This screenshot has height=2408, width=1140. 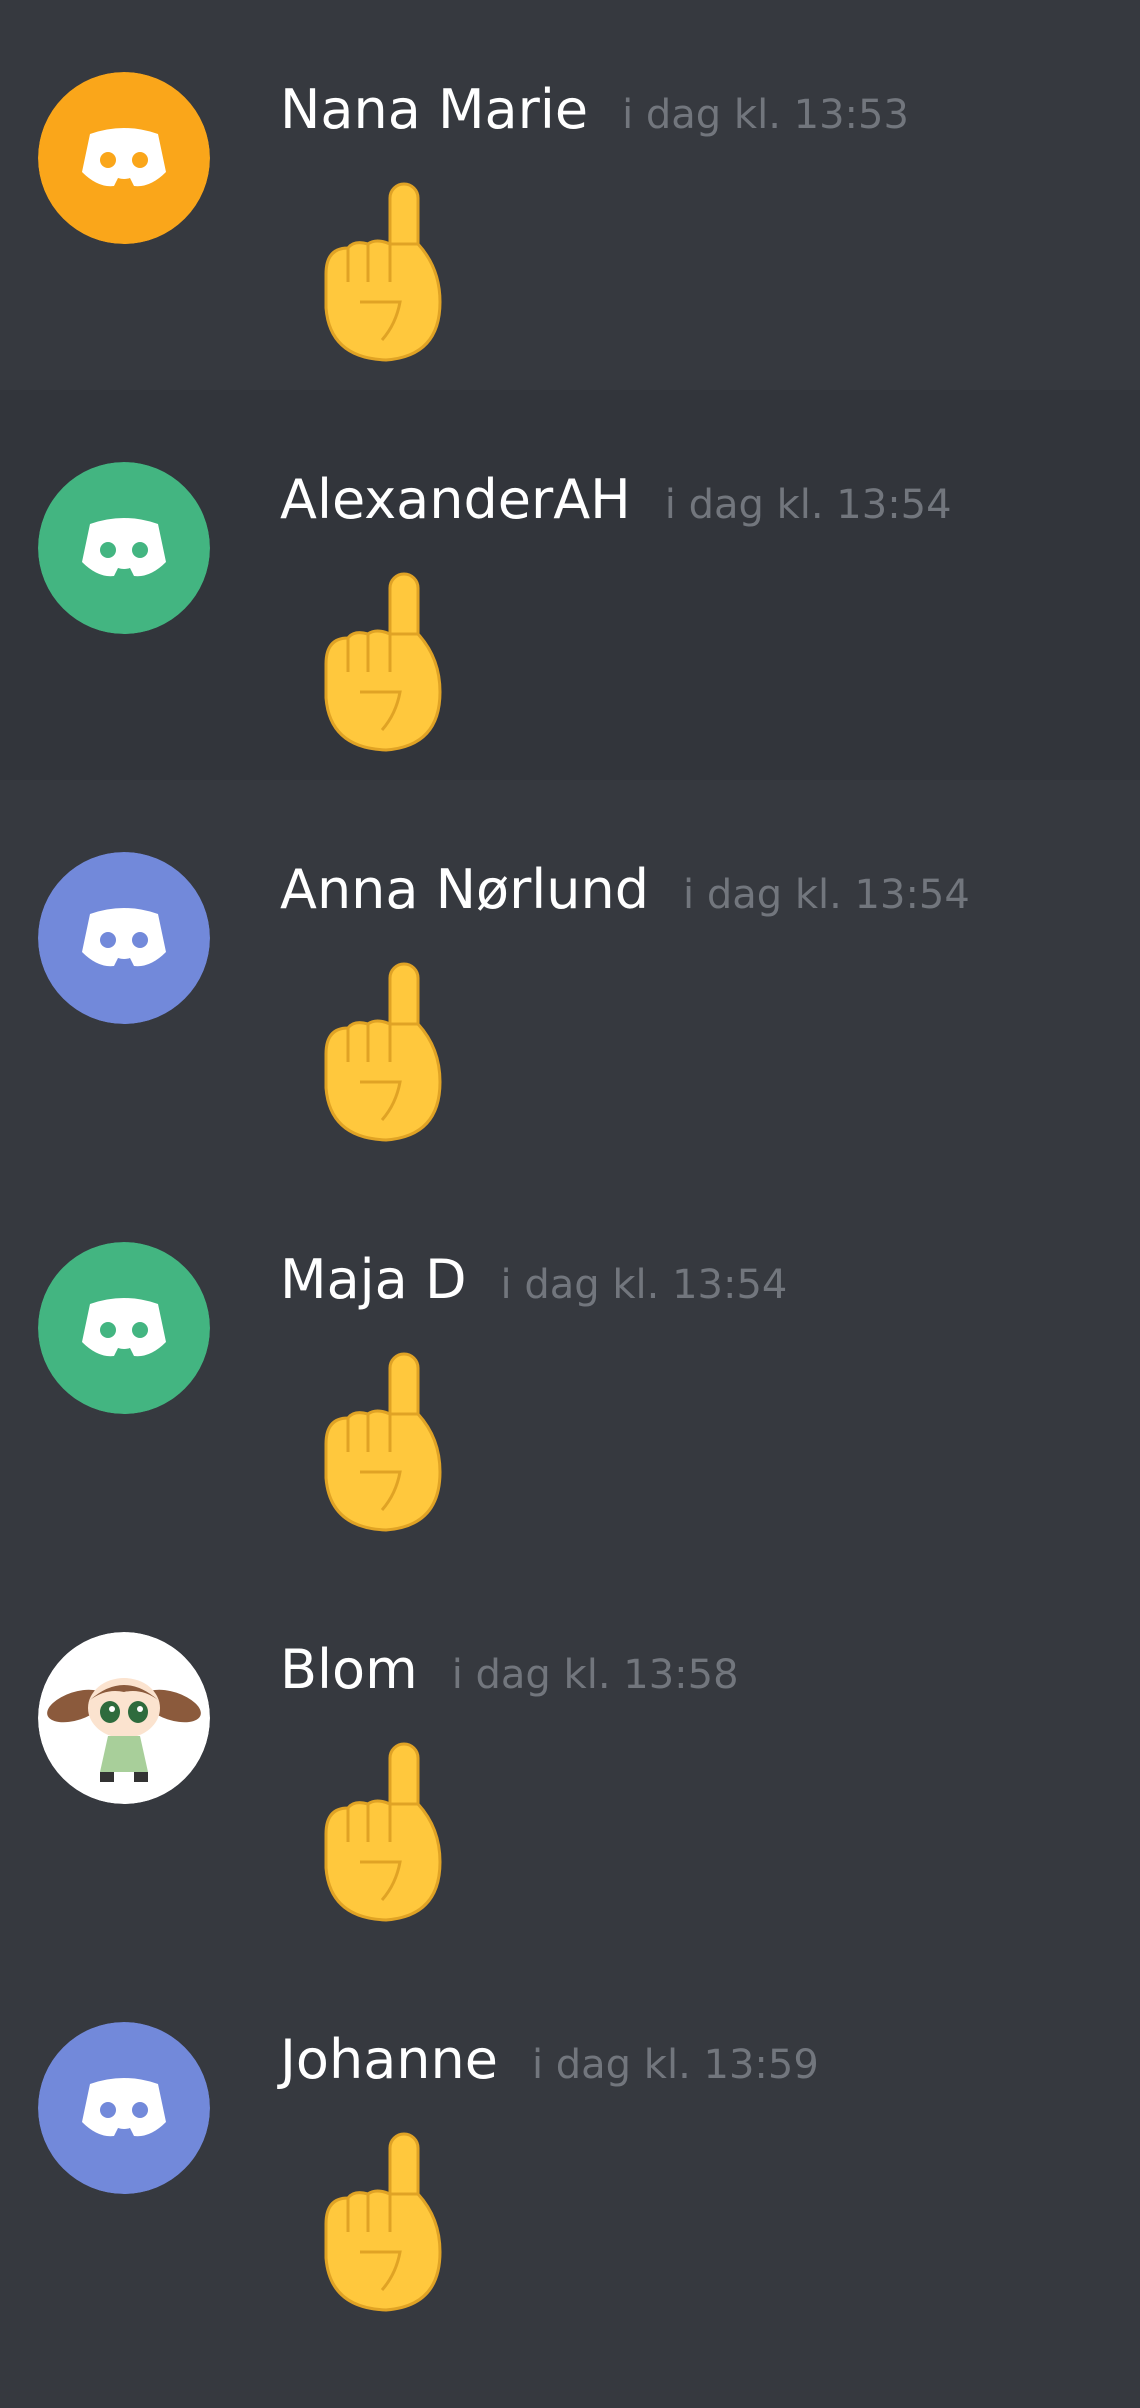 I want to click on username: Johanne, so click(x=389, y=2059).